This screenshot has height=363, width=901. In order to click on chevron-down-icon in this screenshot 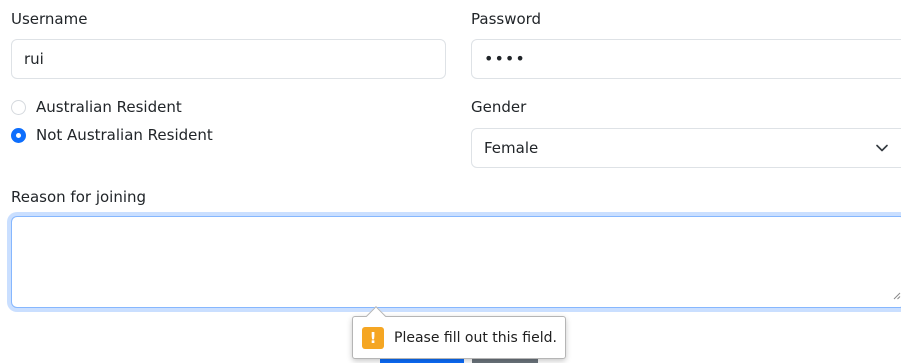, I will do `click(882, 148)`.